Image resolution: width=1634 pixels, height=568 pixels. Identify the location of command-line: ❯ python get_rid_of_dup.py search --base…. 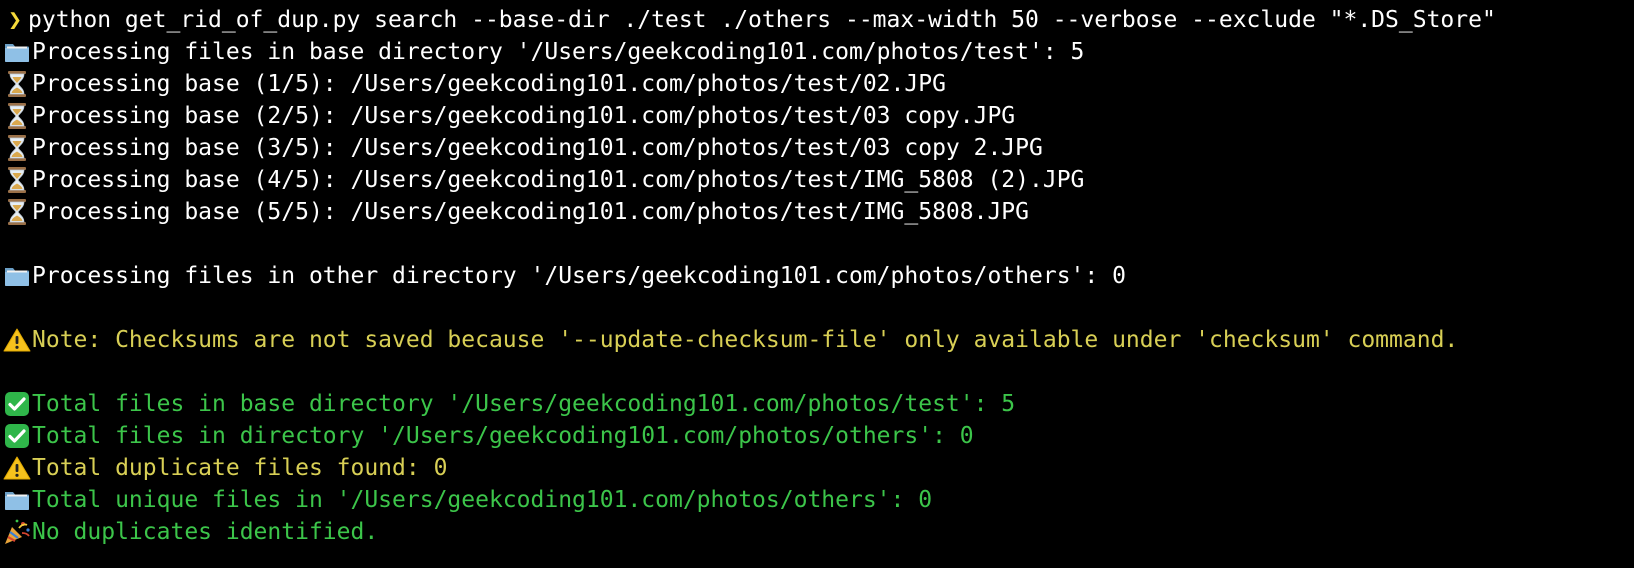
(818, 20).